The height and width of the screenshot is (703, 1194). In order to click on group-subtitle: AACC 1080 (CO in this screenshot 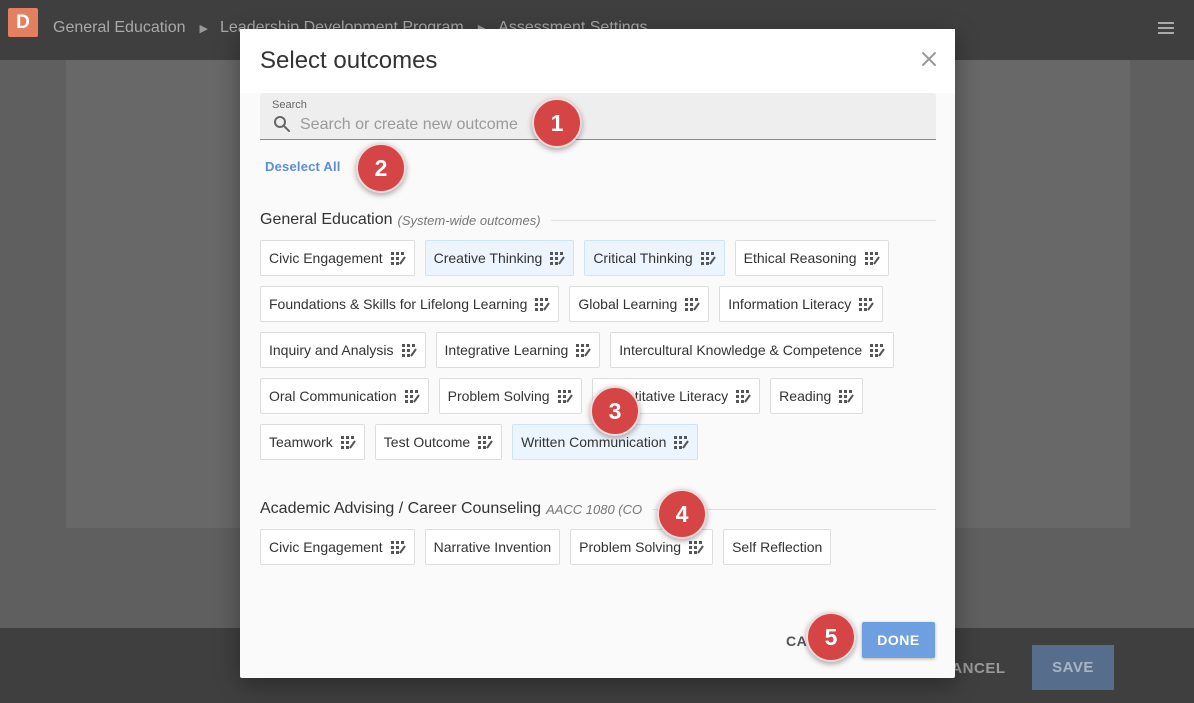, I will do `click(594, 509)`.